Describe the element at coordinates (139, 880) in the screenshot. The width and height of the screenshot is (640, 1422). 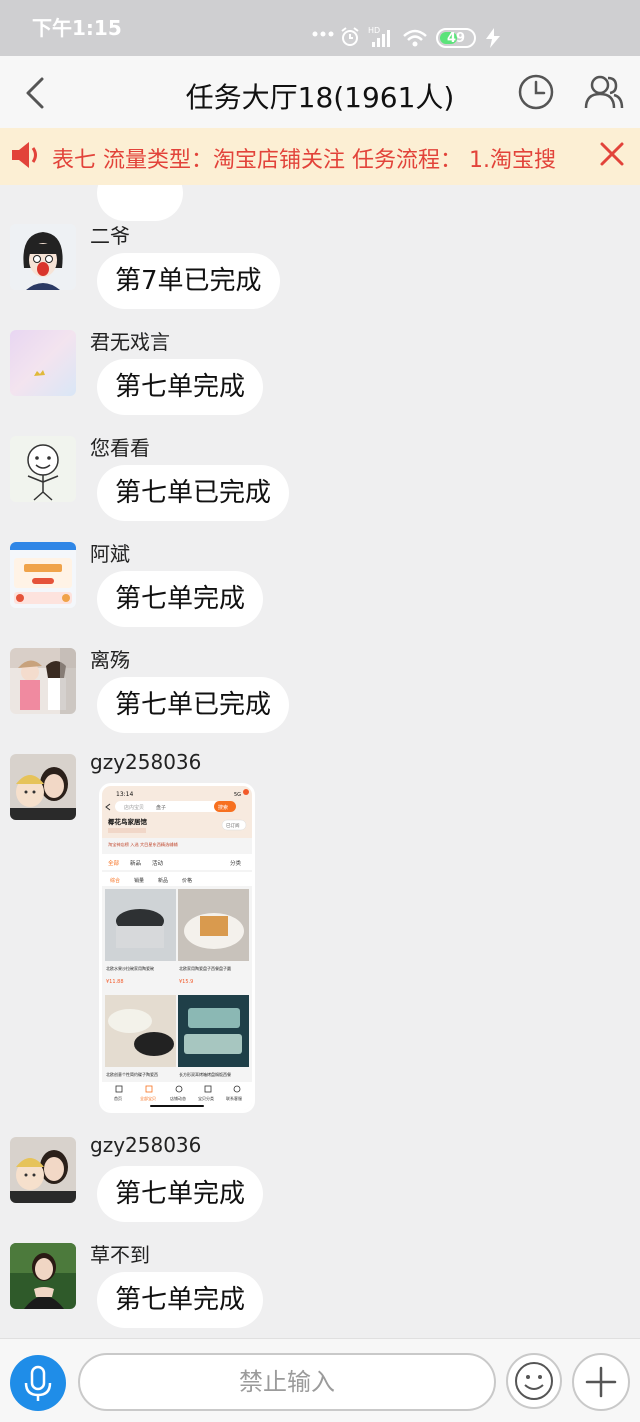
I see `shot-sort: 销量` at that location.